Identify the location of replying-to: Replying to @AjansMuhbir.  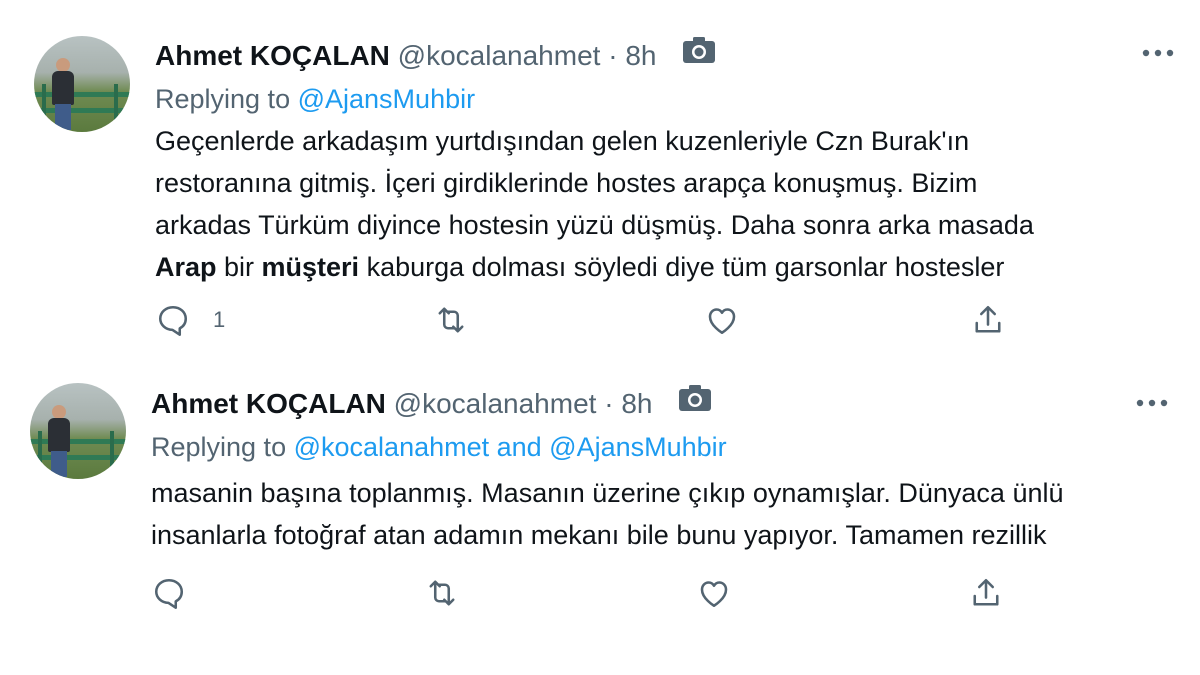
(315, 99).